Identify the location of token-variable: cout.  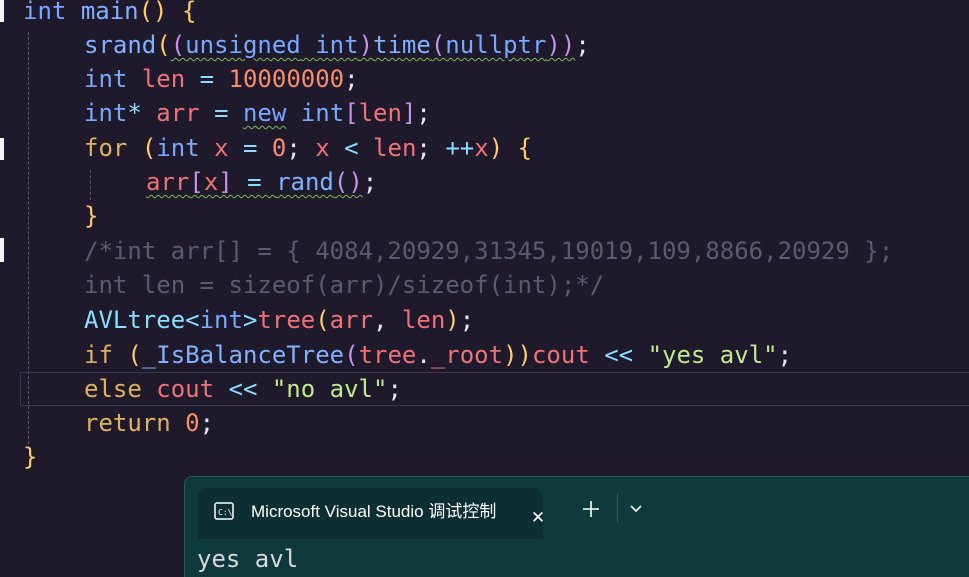
(185, 389).